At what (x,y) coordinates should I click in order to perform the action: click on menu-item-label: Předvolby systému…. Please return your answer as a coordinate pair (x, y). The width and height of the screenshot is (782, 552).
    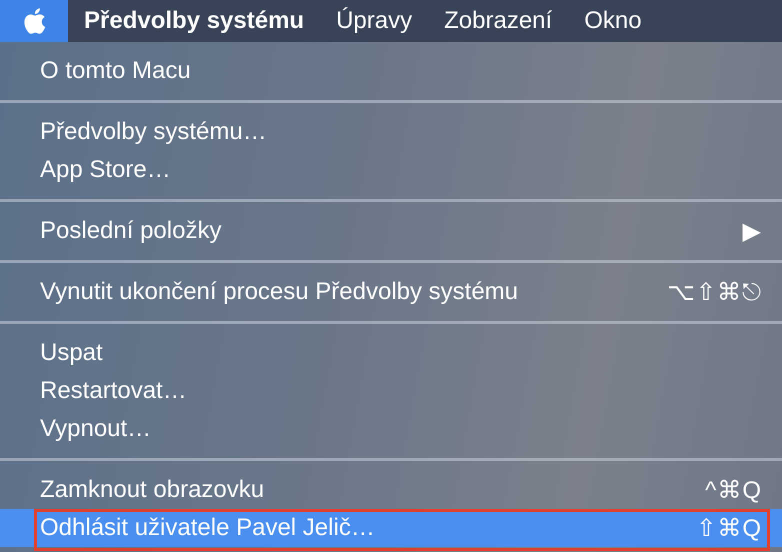
    Looking at the image, I should click on (153, 132).